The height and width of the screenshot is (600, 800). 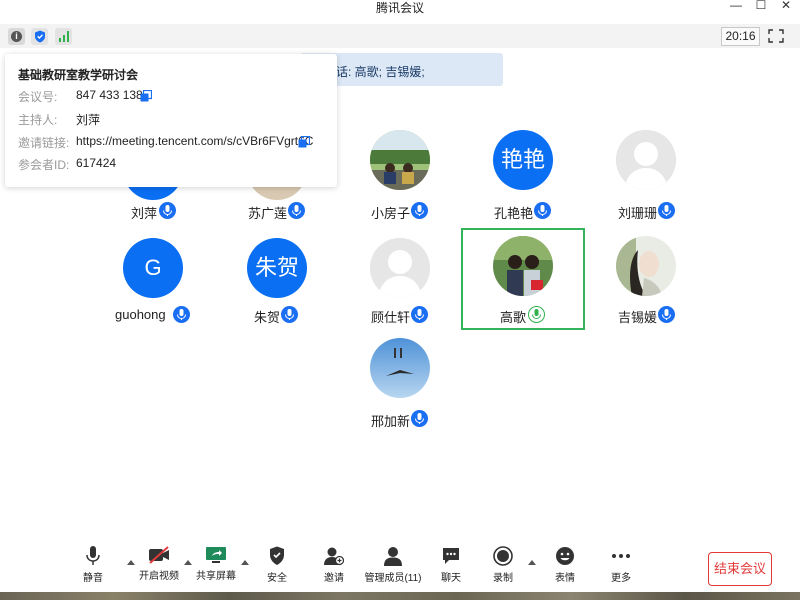 What do you see at coordinates (334, 578) in the screenshot?
I see `invite-label: 邀请` at bounding box center [334, 578].